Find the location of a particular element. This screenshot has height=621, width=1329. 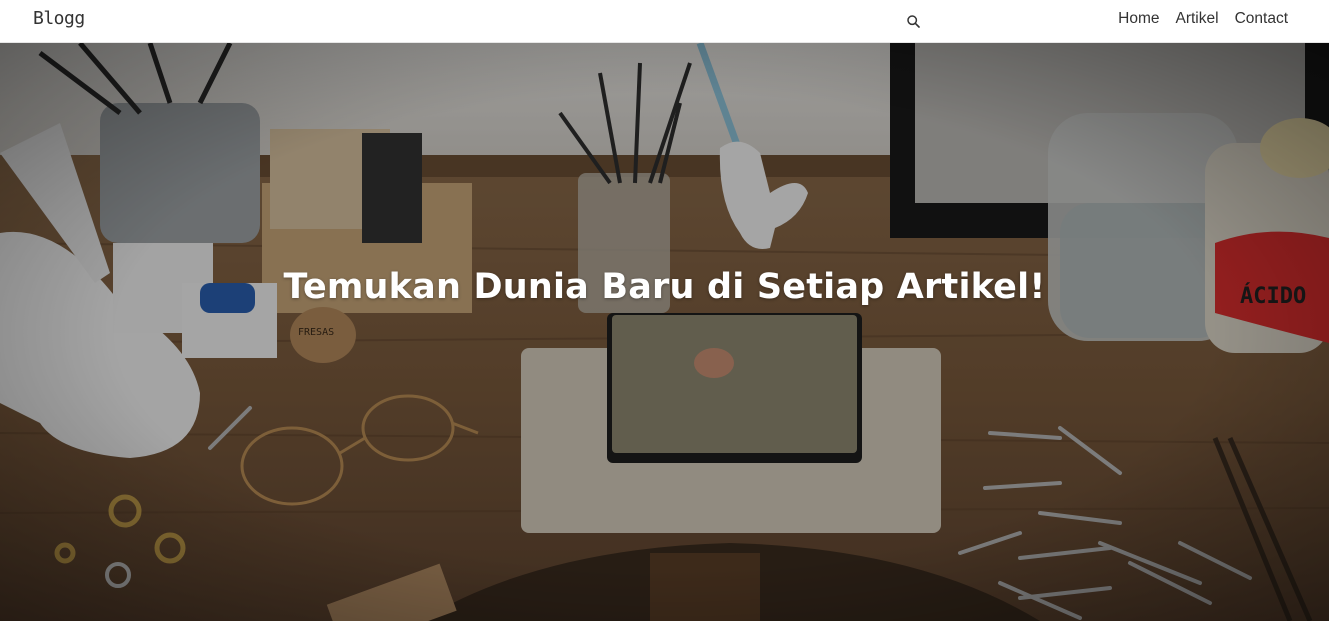

search-button is located at coordinates (913, 21).